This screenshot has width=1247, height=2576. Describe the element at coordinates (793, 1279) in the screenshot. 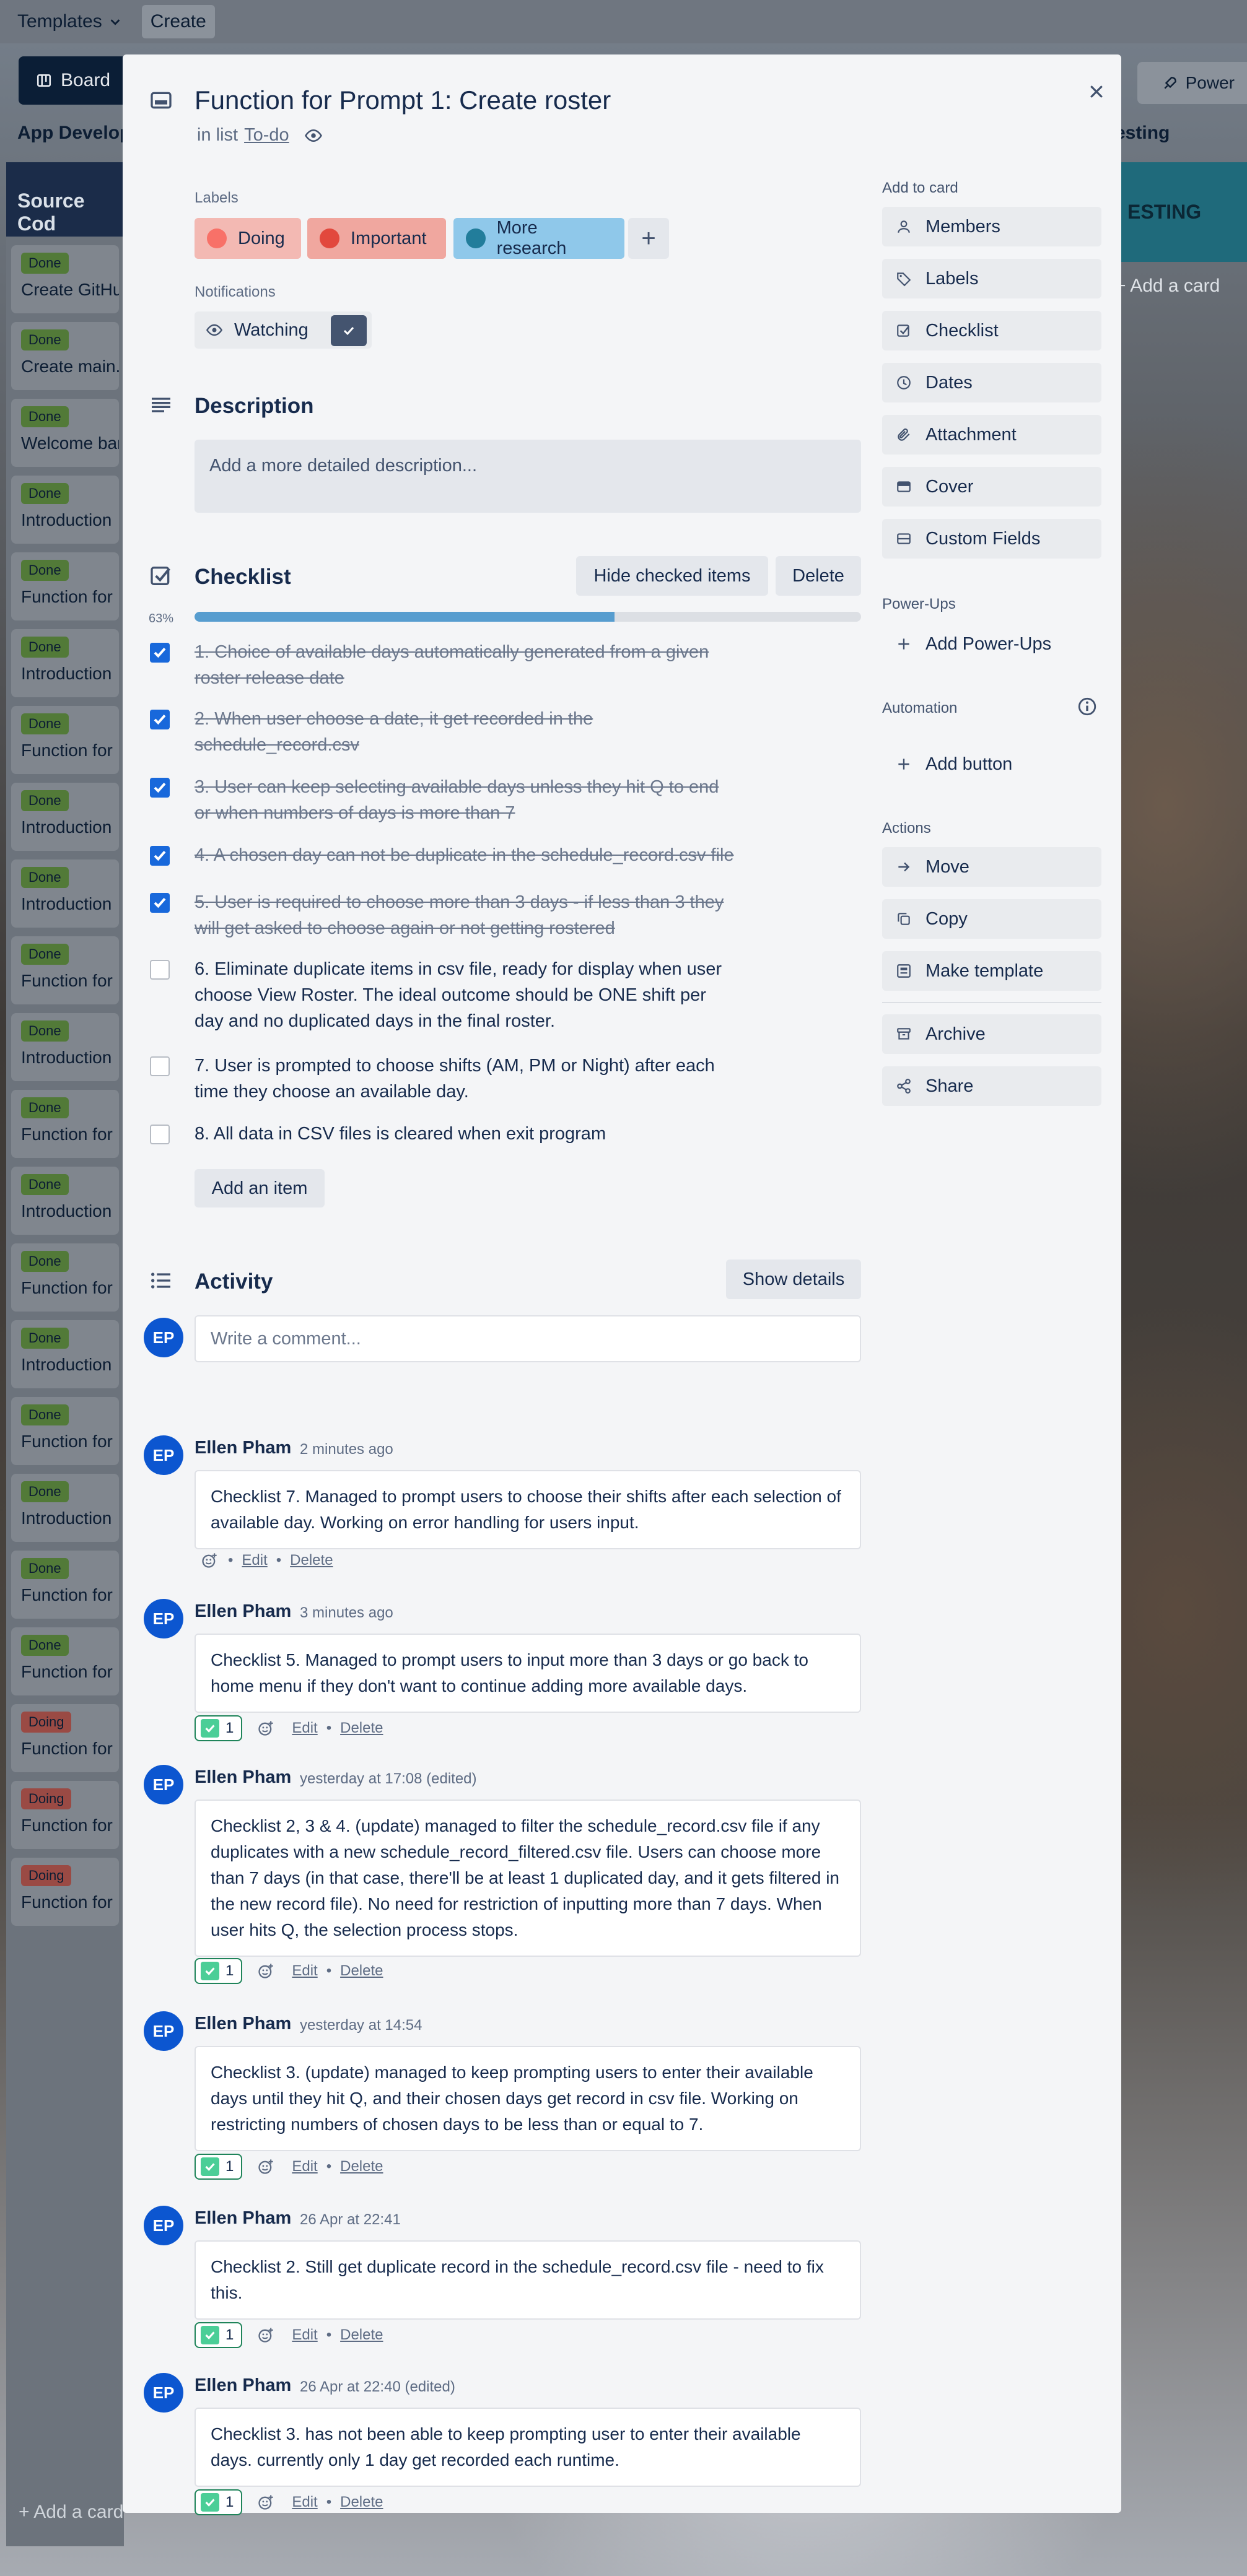

I see `show-details-button: Show details` at that location.